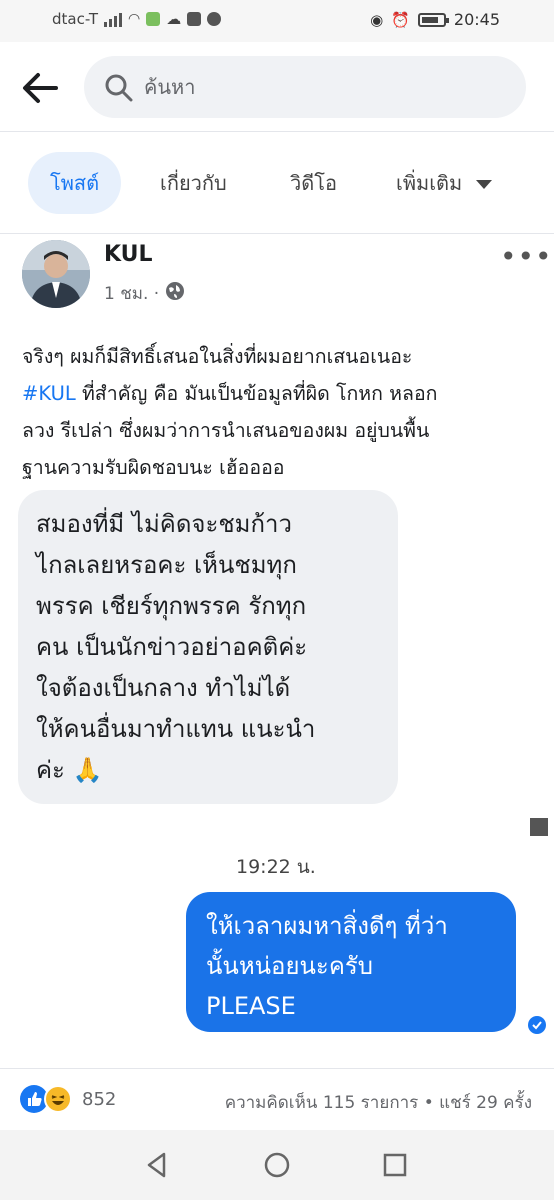  Describe the element at coordinates (134, 19) in the screenshot. I see `wifi-icon: ◠` at that location.